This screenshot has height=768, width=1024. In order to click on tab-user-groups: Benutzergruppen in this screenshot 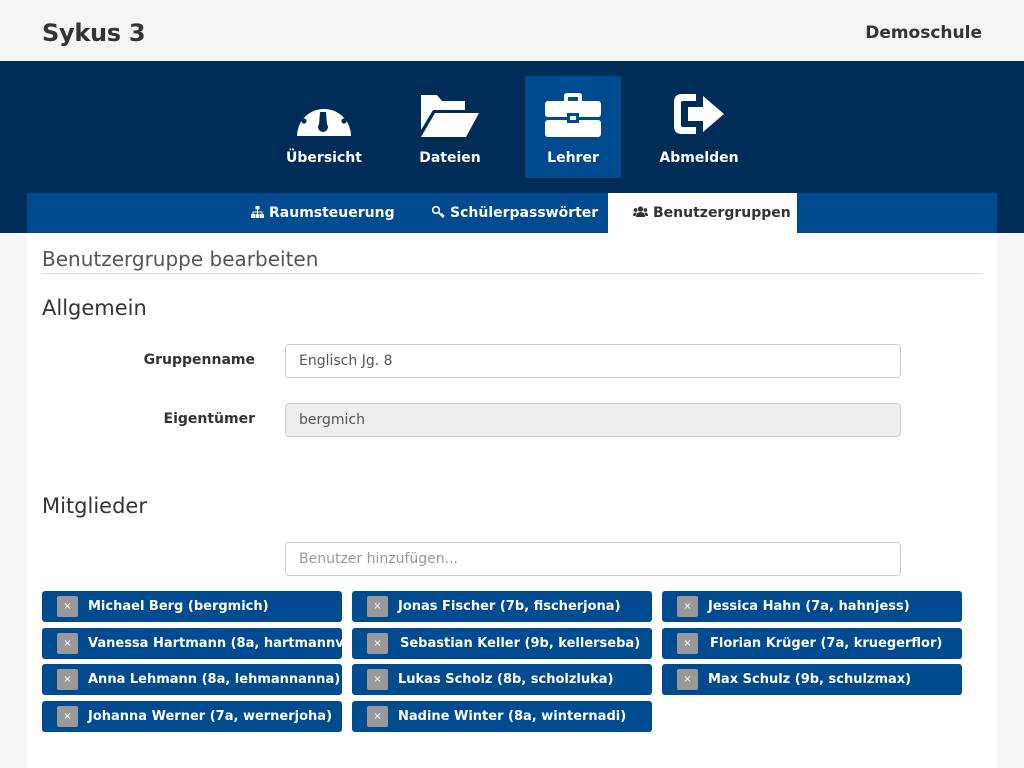, I will do `click(702, 213)`.